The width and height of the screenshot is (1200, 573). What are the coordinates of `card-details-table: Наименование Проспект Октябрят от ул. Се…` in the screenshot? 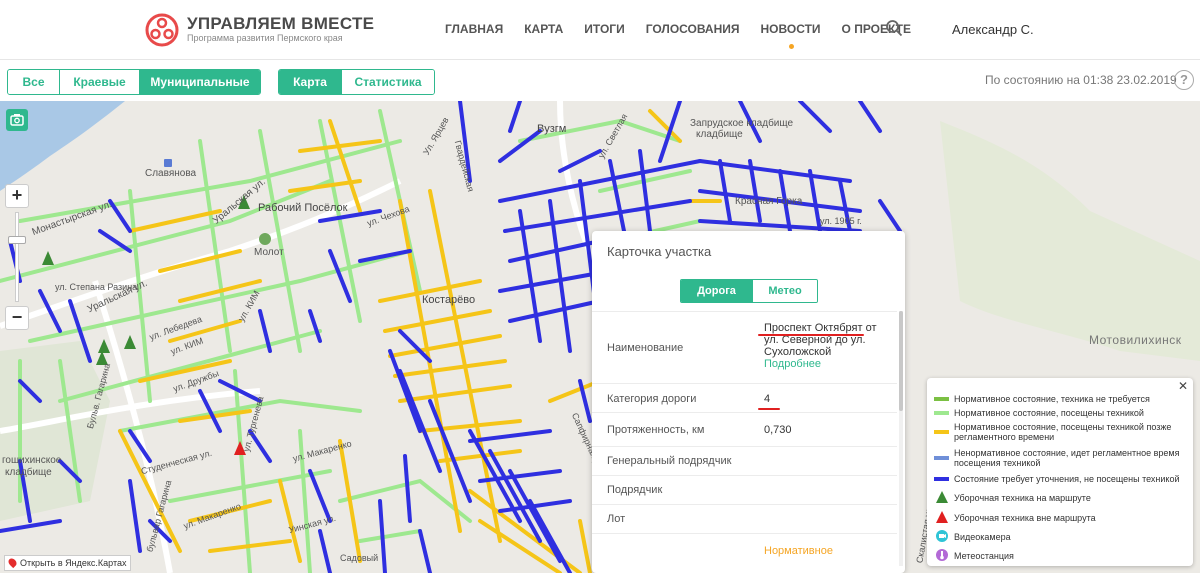 It's located at (744, 432).